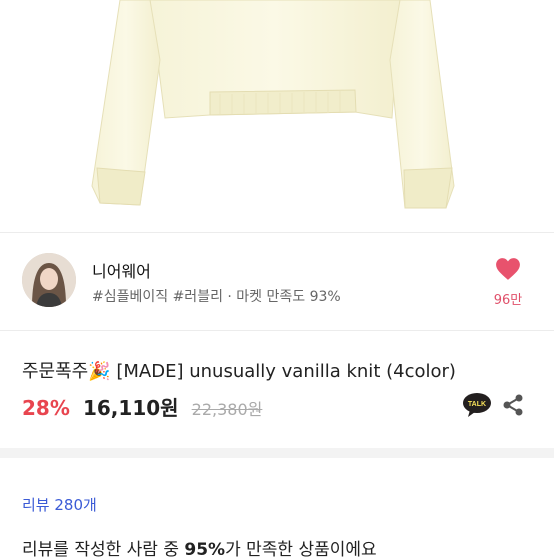  Describe the element at coordinates (277, 453) in the screenshot. I see `section-divider` at that location.